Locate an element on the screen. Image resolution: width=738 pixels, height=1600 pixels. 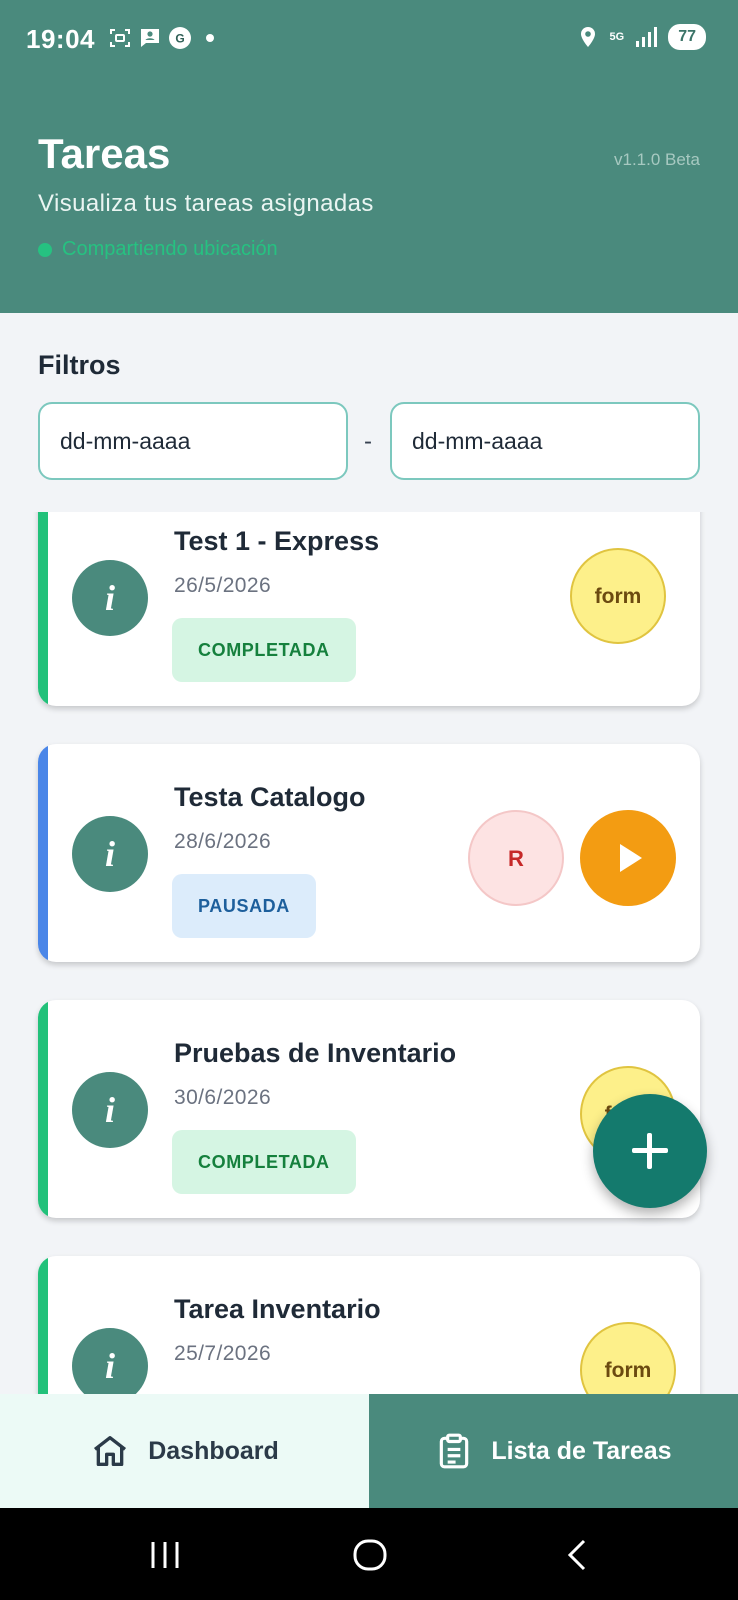
add-task-button is located at coordinates (650, 1151).